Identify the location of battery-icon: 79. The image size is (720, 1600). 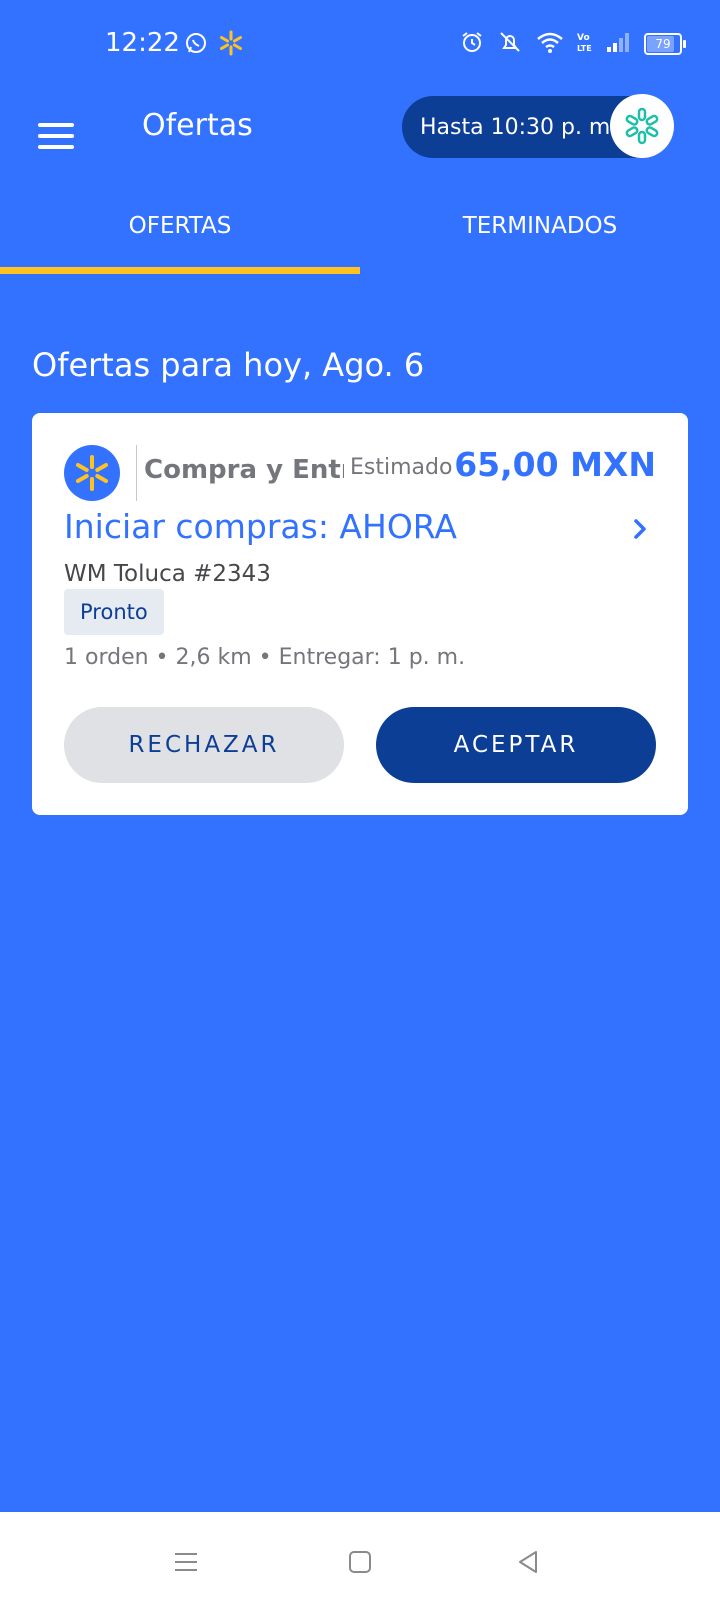
(665, 44).